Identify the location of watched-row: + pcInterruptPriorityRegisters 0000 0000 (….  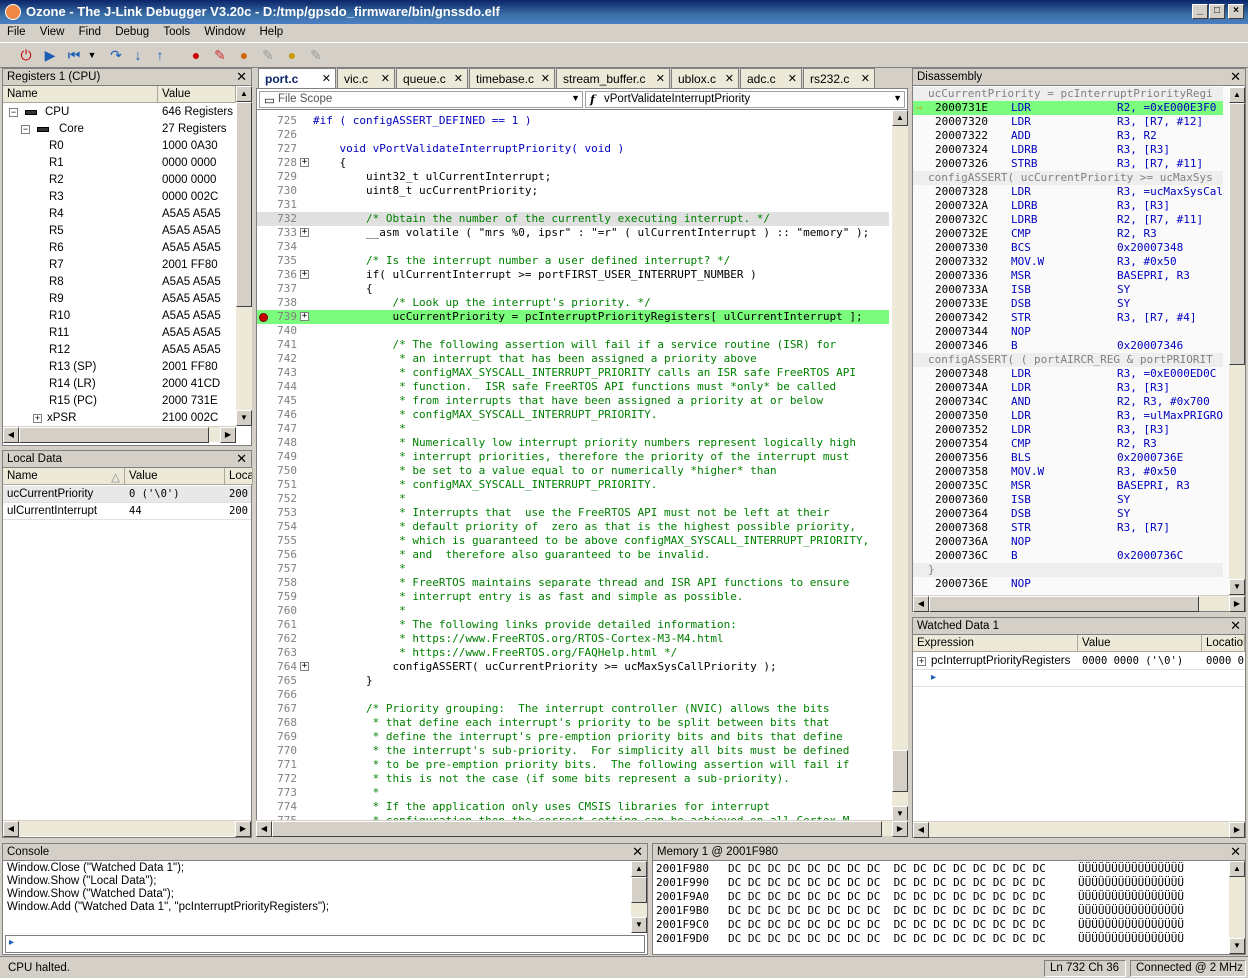
(1079, 661).